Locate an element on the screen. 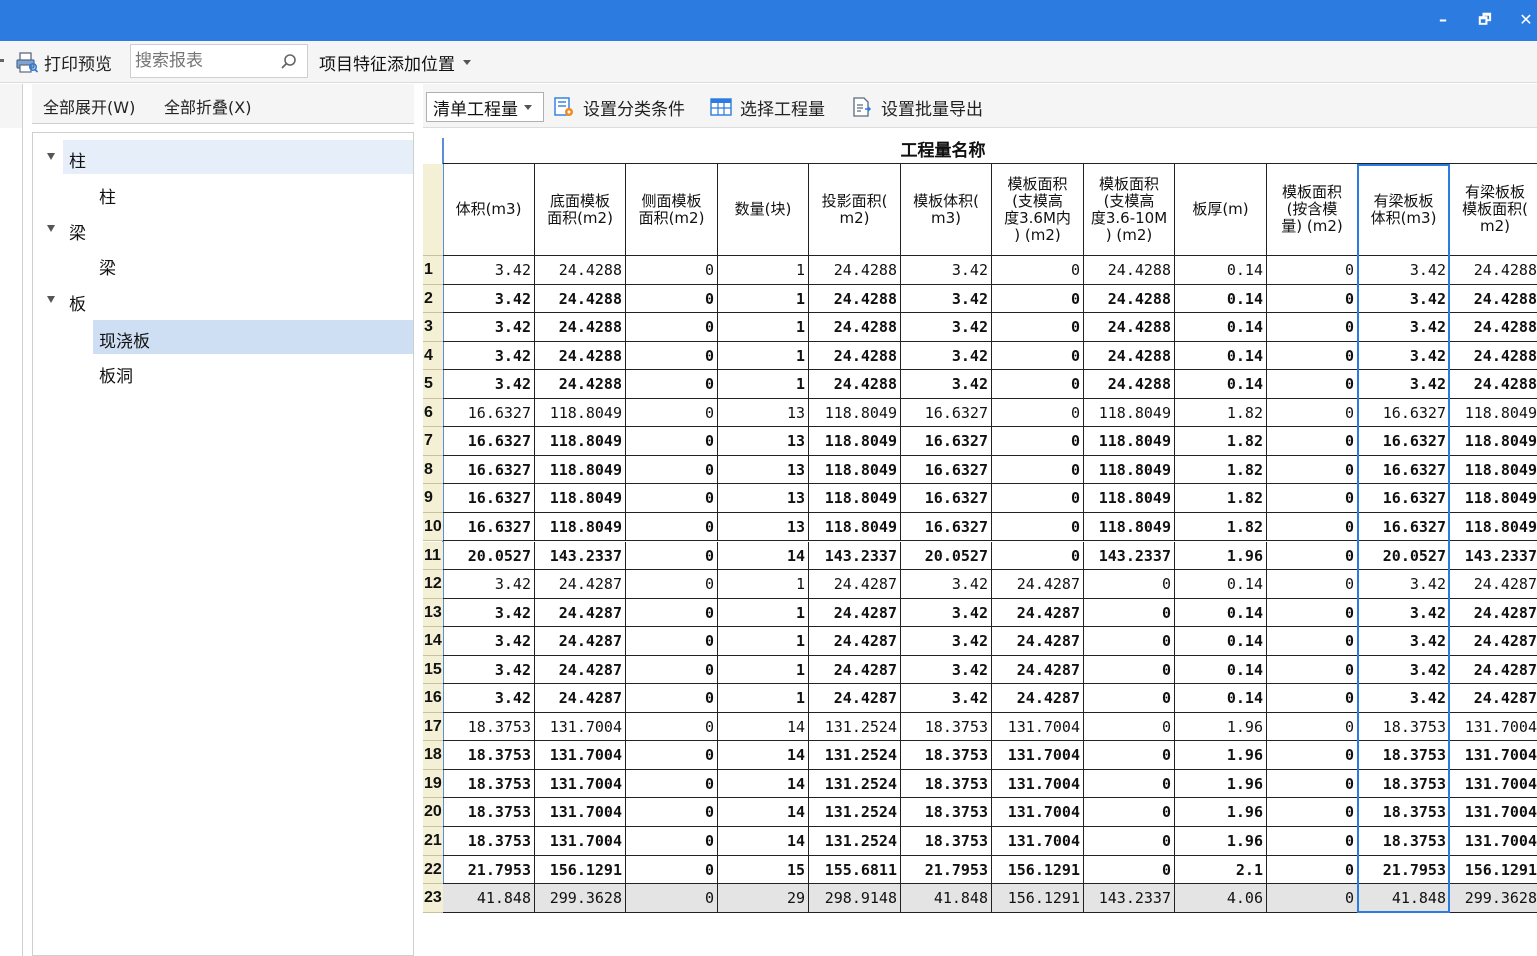 This screenshot has width=1537, height=956. grid-cell: 4.06 is located at coordinates (1221, 898).